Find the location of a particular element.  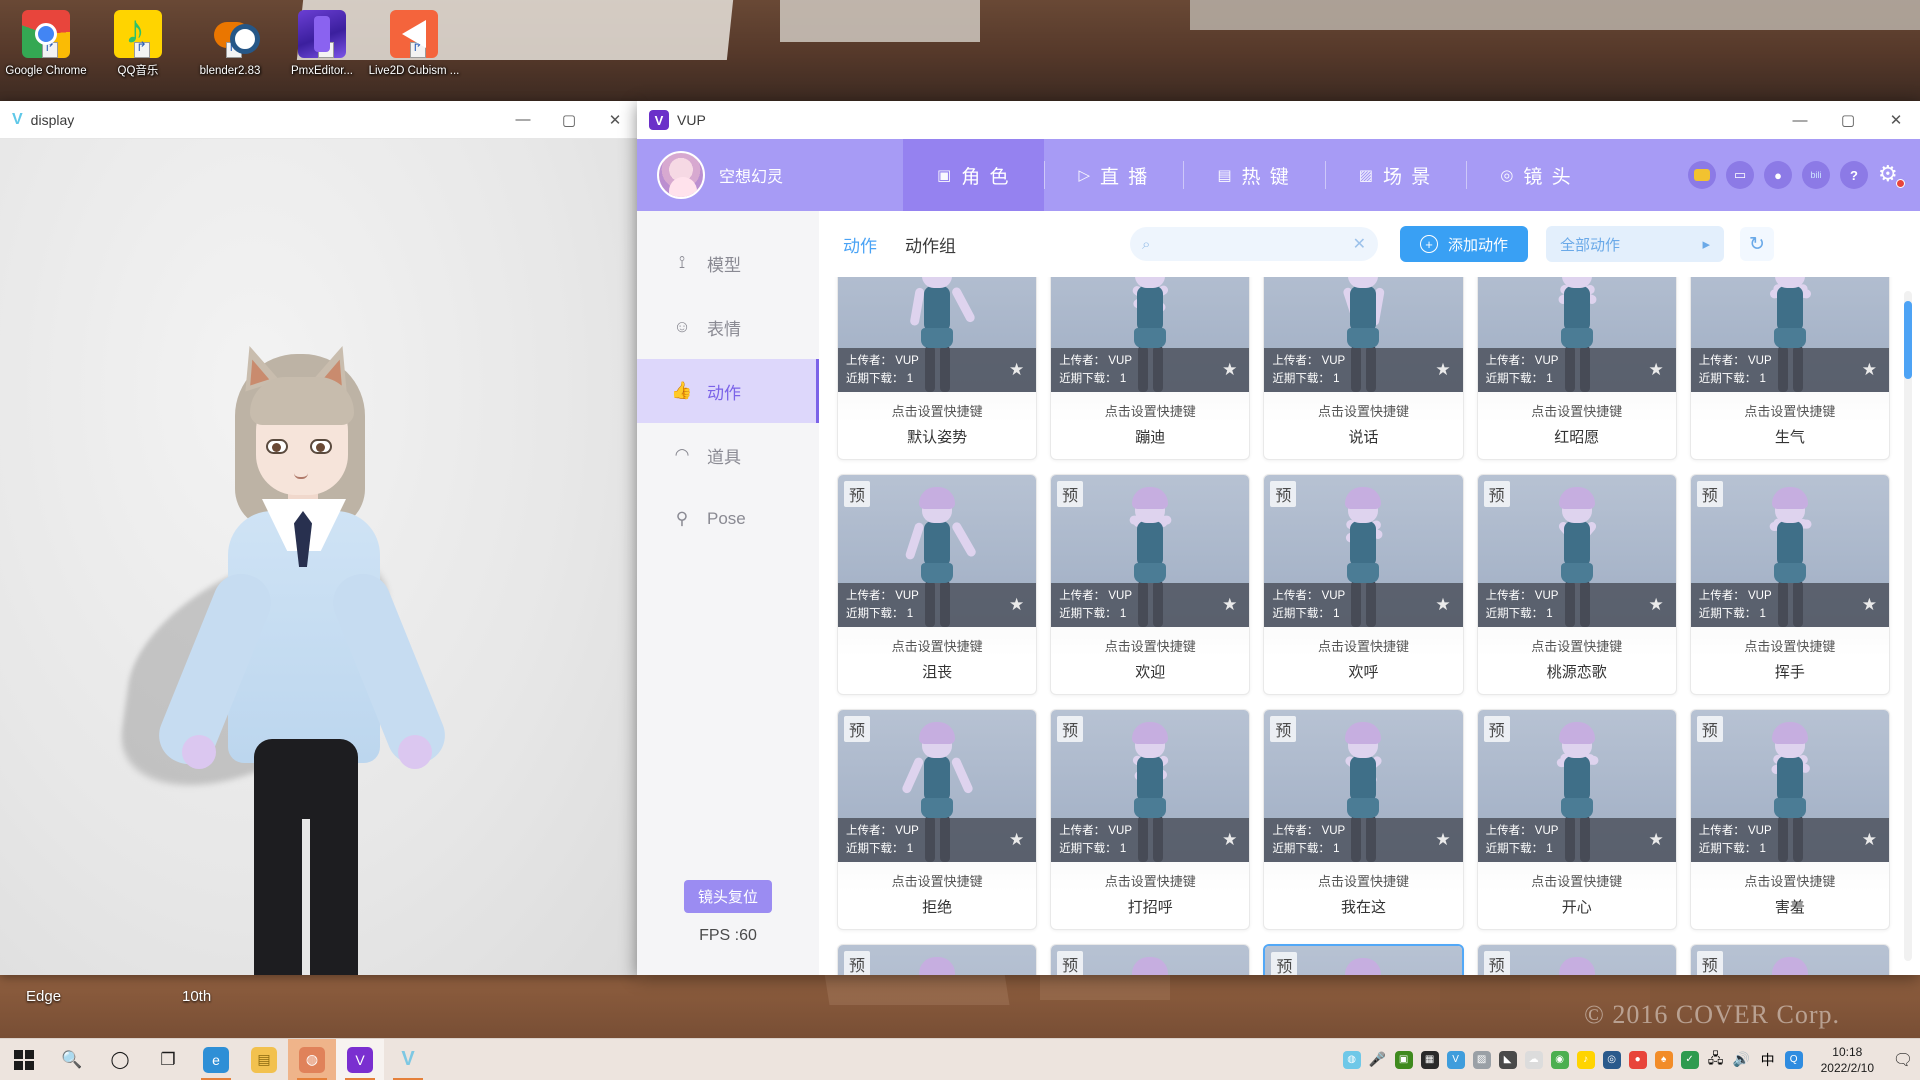

desktop-icon-qq-music: QQ音乐 is located at coordinates (138, 41).